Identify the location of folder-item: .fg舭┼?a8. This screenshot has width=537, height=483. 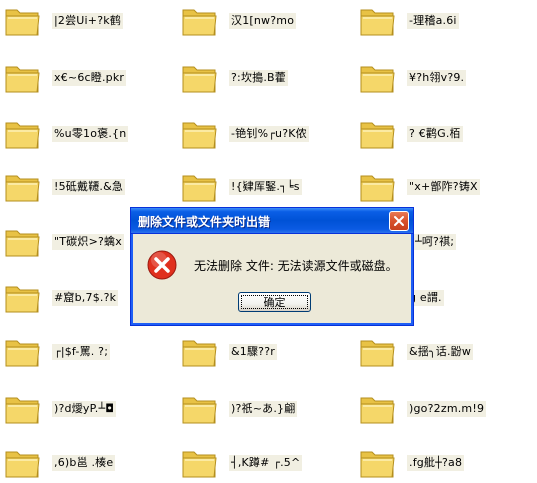
(444, 462).